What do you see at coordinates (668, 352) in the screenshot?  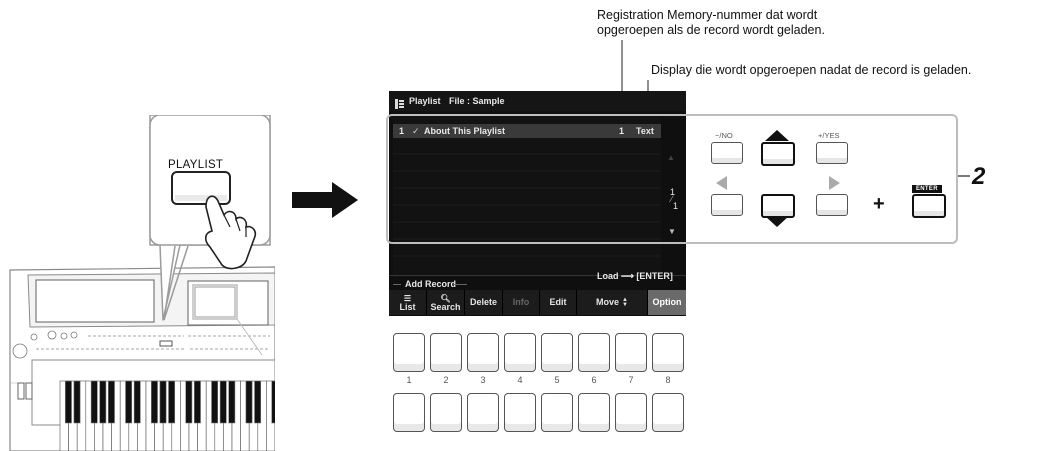 I see `panel-button-8-upper` at bounding box center [668, 352].